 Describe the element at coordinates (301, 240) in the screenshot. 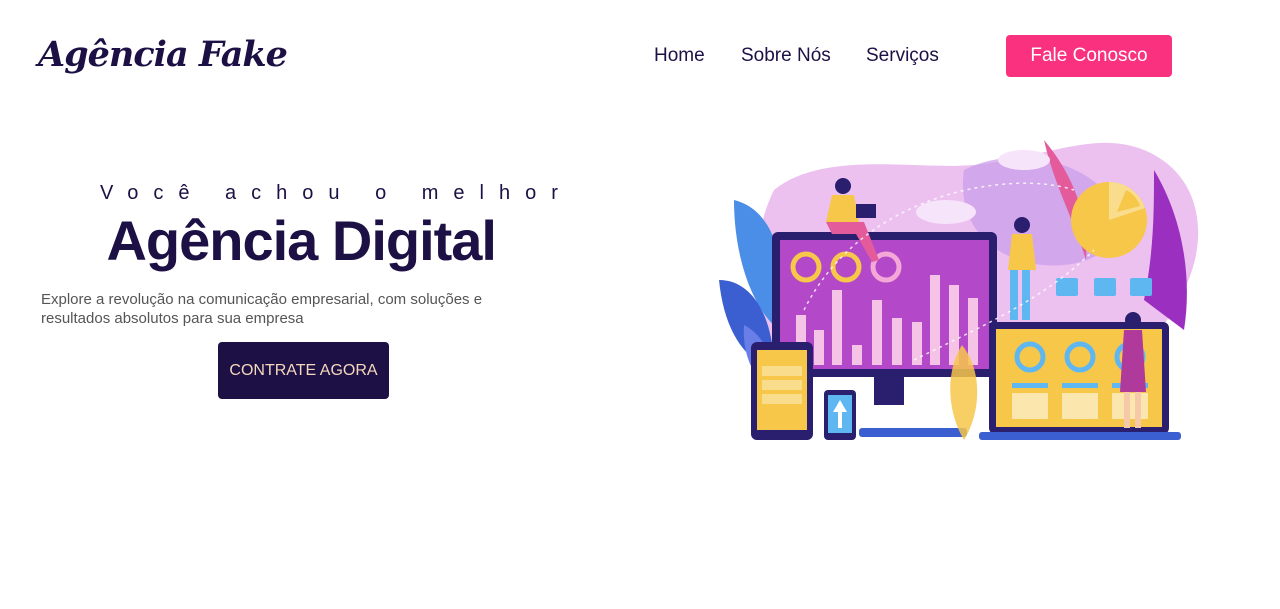

I see `hero-headline: Agência Digital` at that location.